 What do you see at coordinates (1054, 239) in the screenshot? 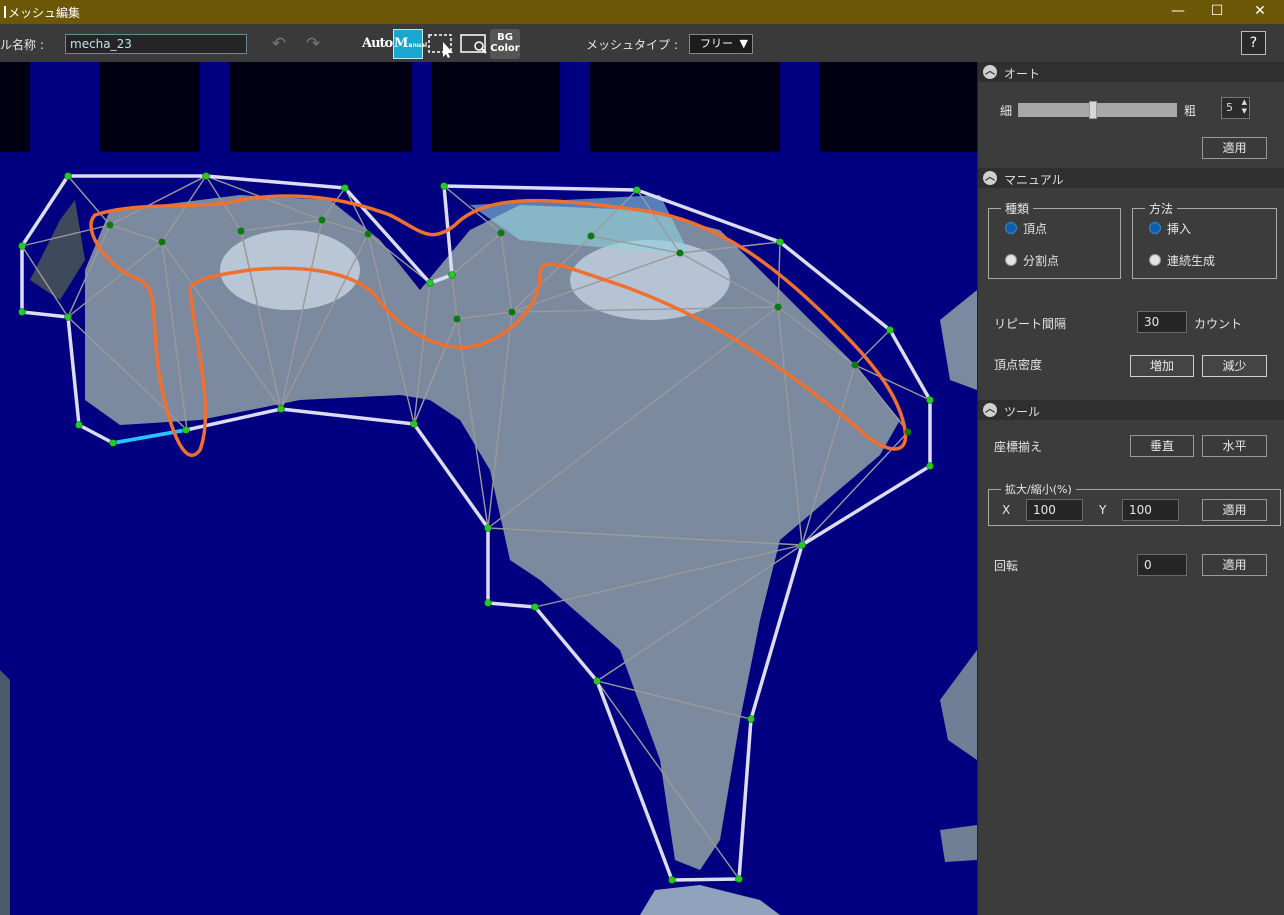
I see `kind-group: 種類 頂点 分割点` at bounding box center [1054, 239].